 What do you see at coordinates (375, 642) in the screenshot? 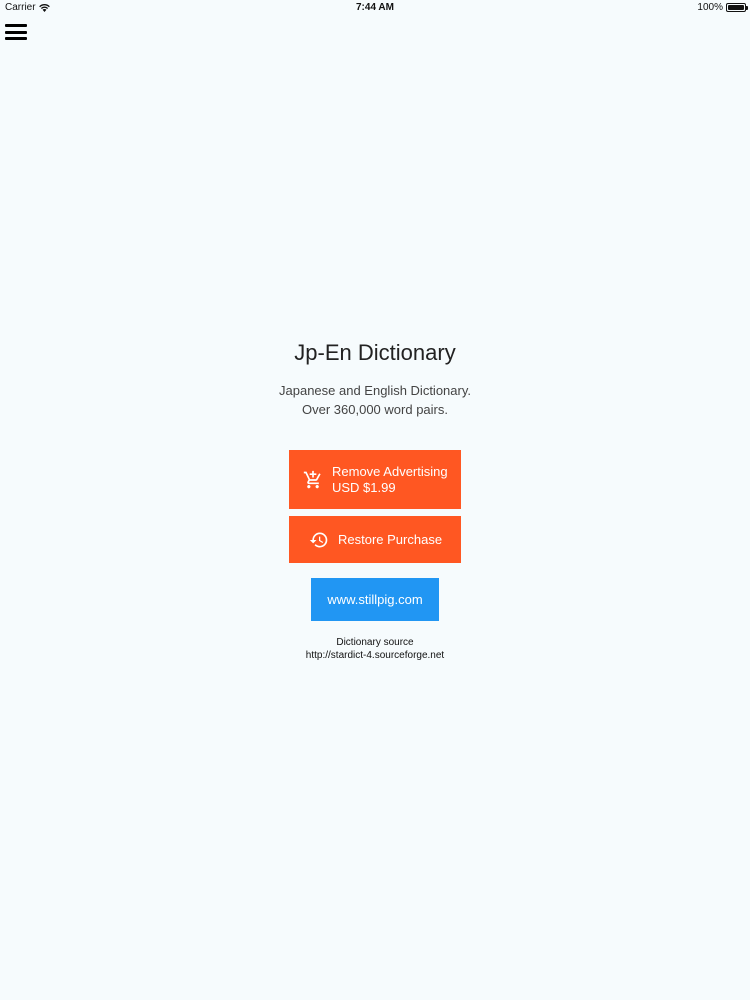
I see `dictionary-source-label: Dictionary source` at bounding box center [375, 642].